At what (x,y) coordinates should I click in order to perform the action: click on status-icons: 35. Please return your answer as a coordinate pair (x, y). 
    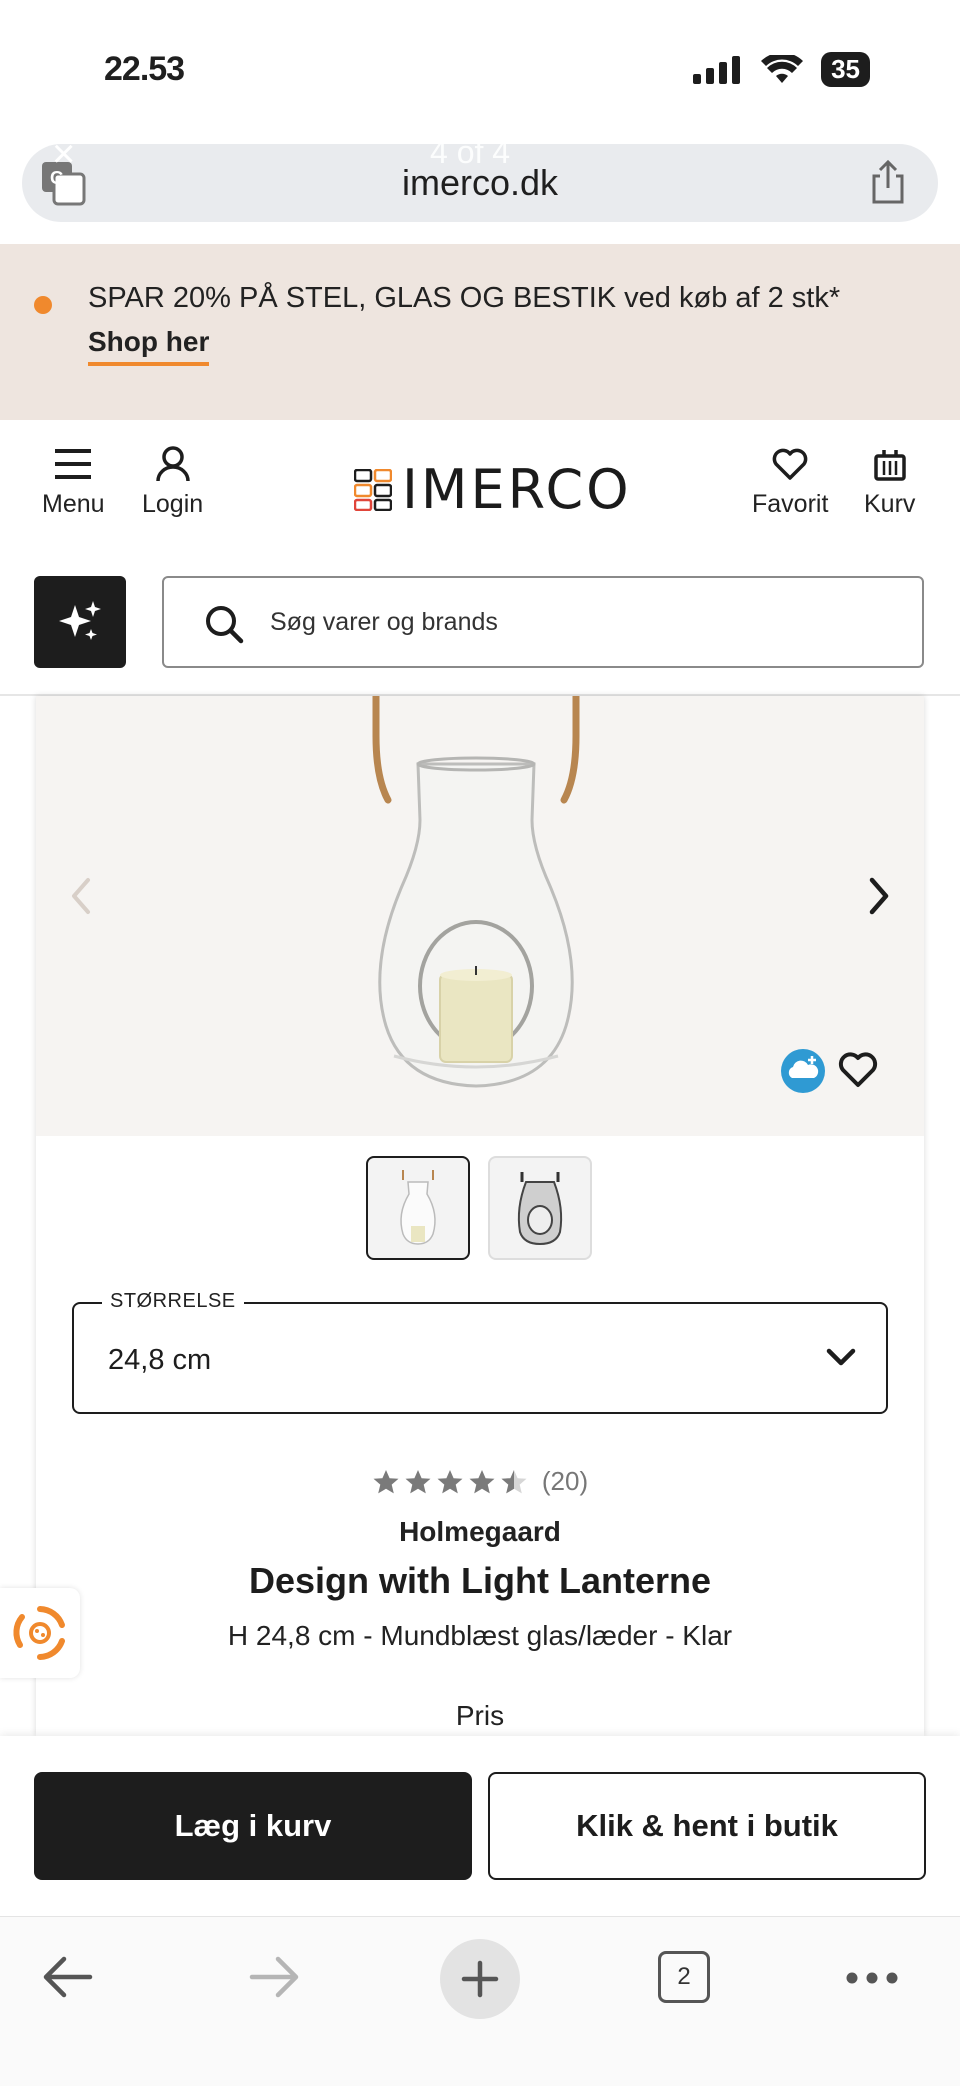
    Looking at the image, I should click on (781, 69).